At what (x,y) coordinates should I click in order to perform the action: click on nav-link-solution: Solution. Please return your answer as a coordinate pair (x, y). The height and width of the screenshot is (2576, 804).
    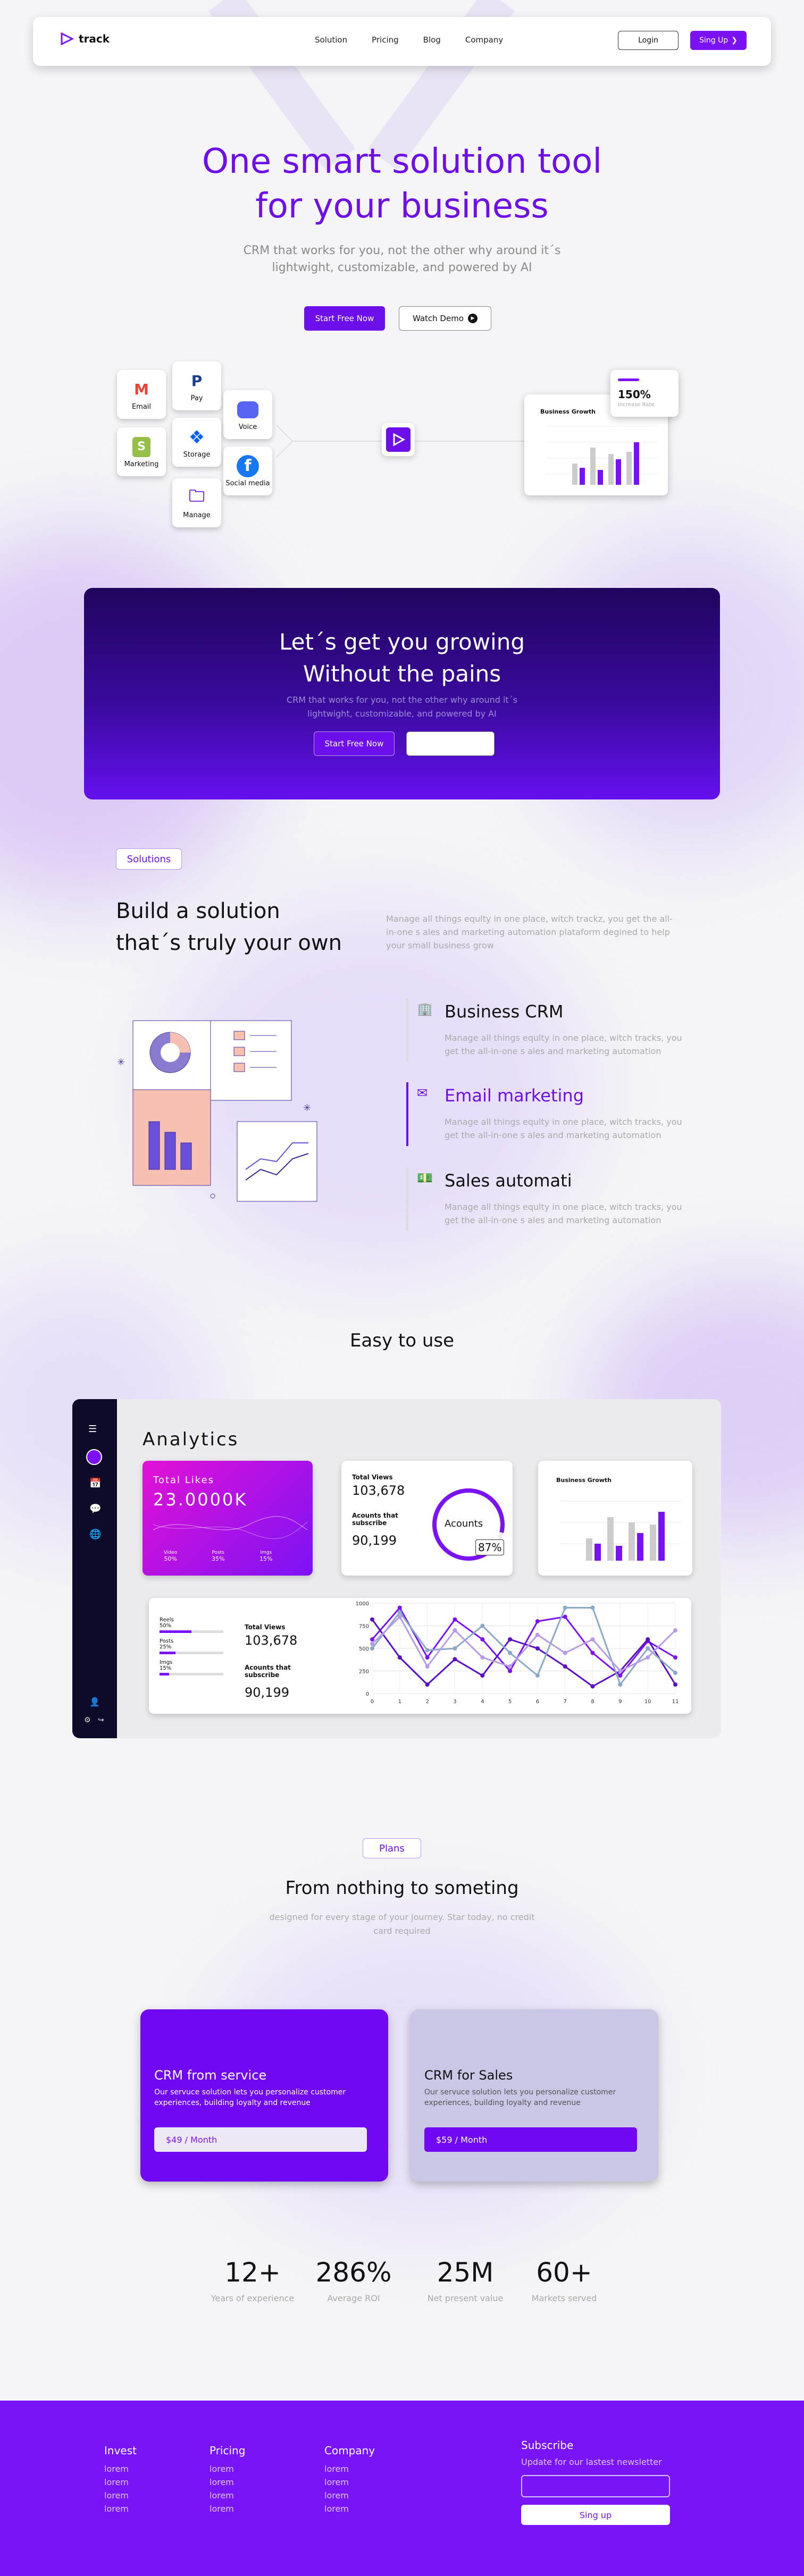
    Looking at the image, I should click on (331, 40).